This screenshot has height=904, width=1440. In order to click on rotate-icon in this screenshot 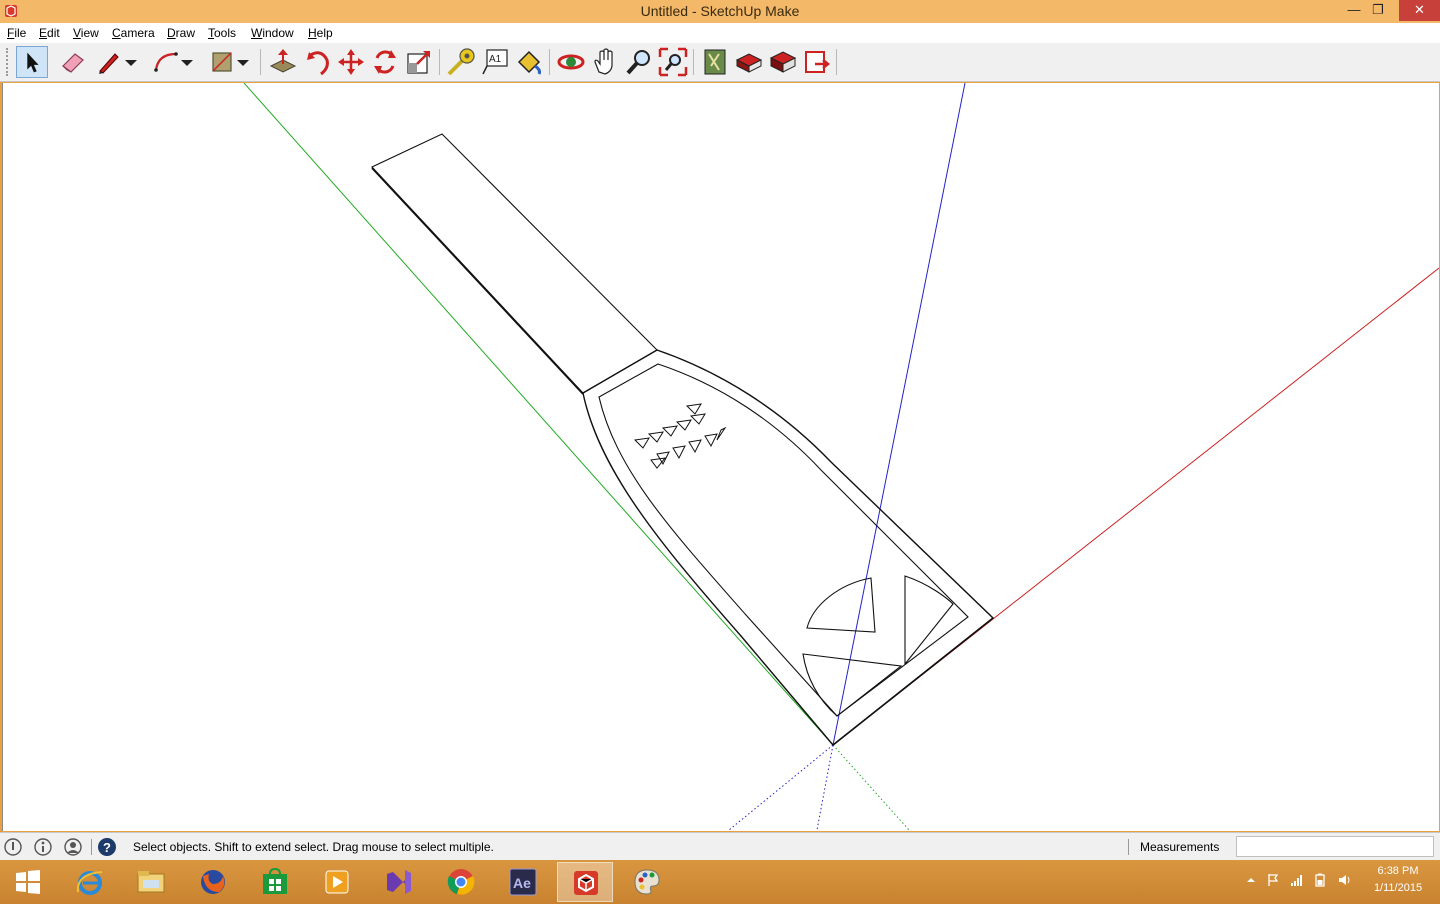, I will do `click(385, 62)`.